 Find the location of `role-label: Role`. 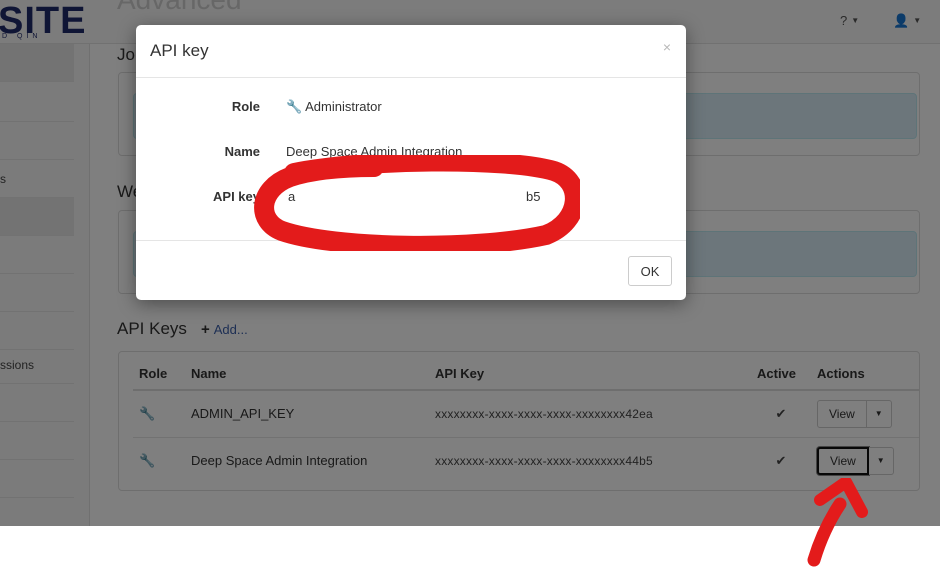

role-label: Role is located at coordinates (245, 106).